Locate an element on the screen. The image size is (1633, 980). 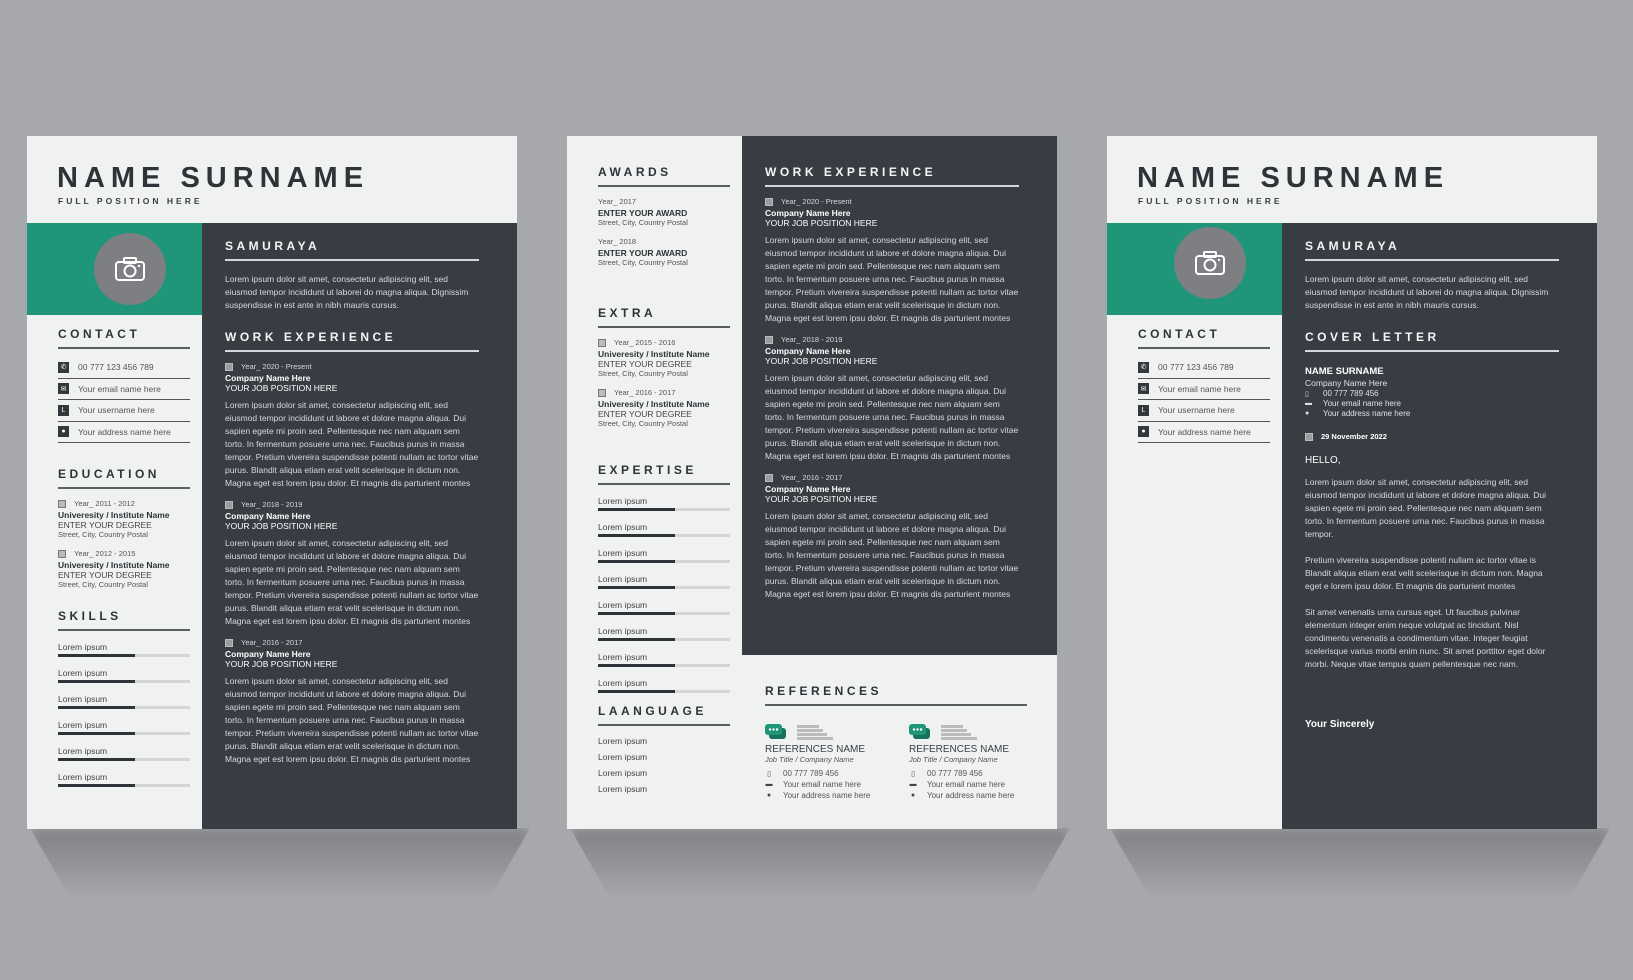
camera-icon is located at coordinates (130, 269).